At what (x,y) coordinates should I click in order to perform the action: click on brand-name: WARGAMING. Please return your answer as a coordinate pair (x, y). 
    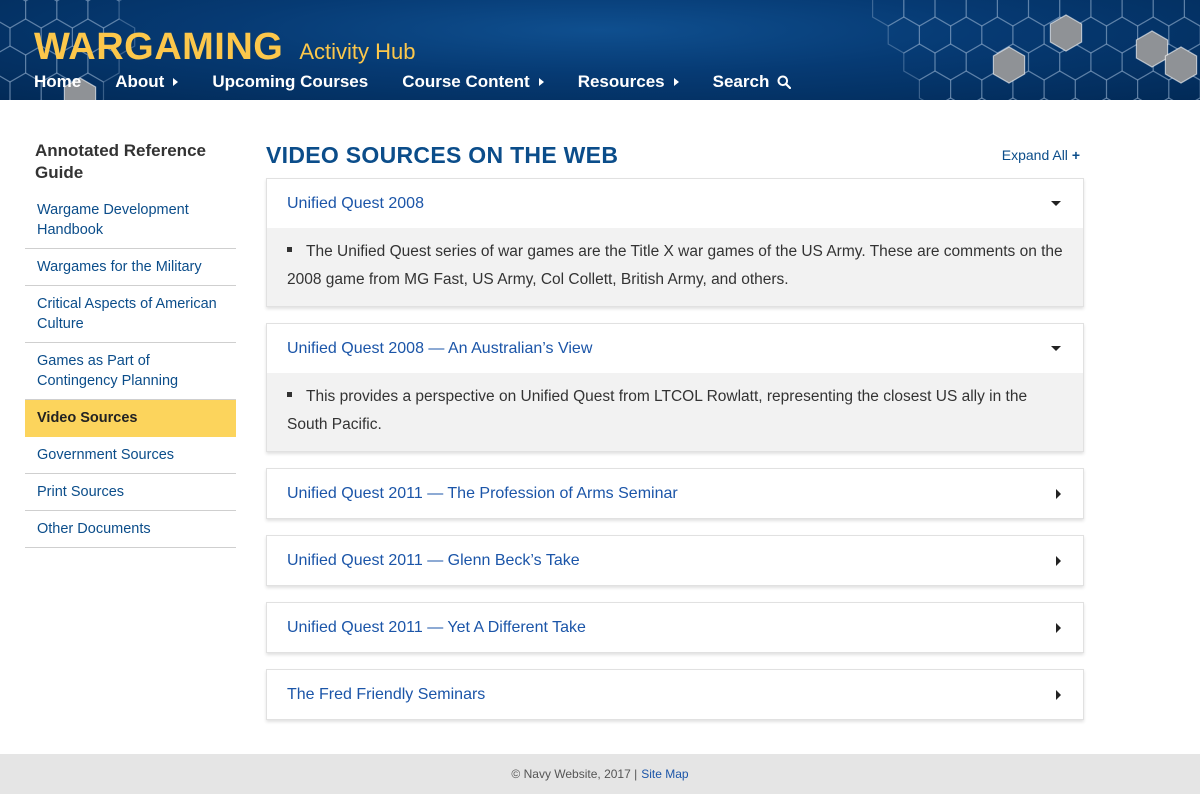
    Looking at the image, I should click on (159, 47).